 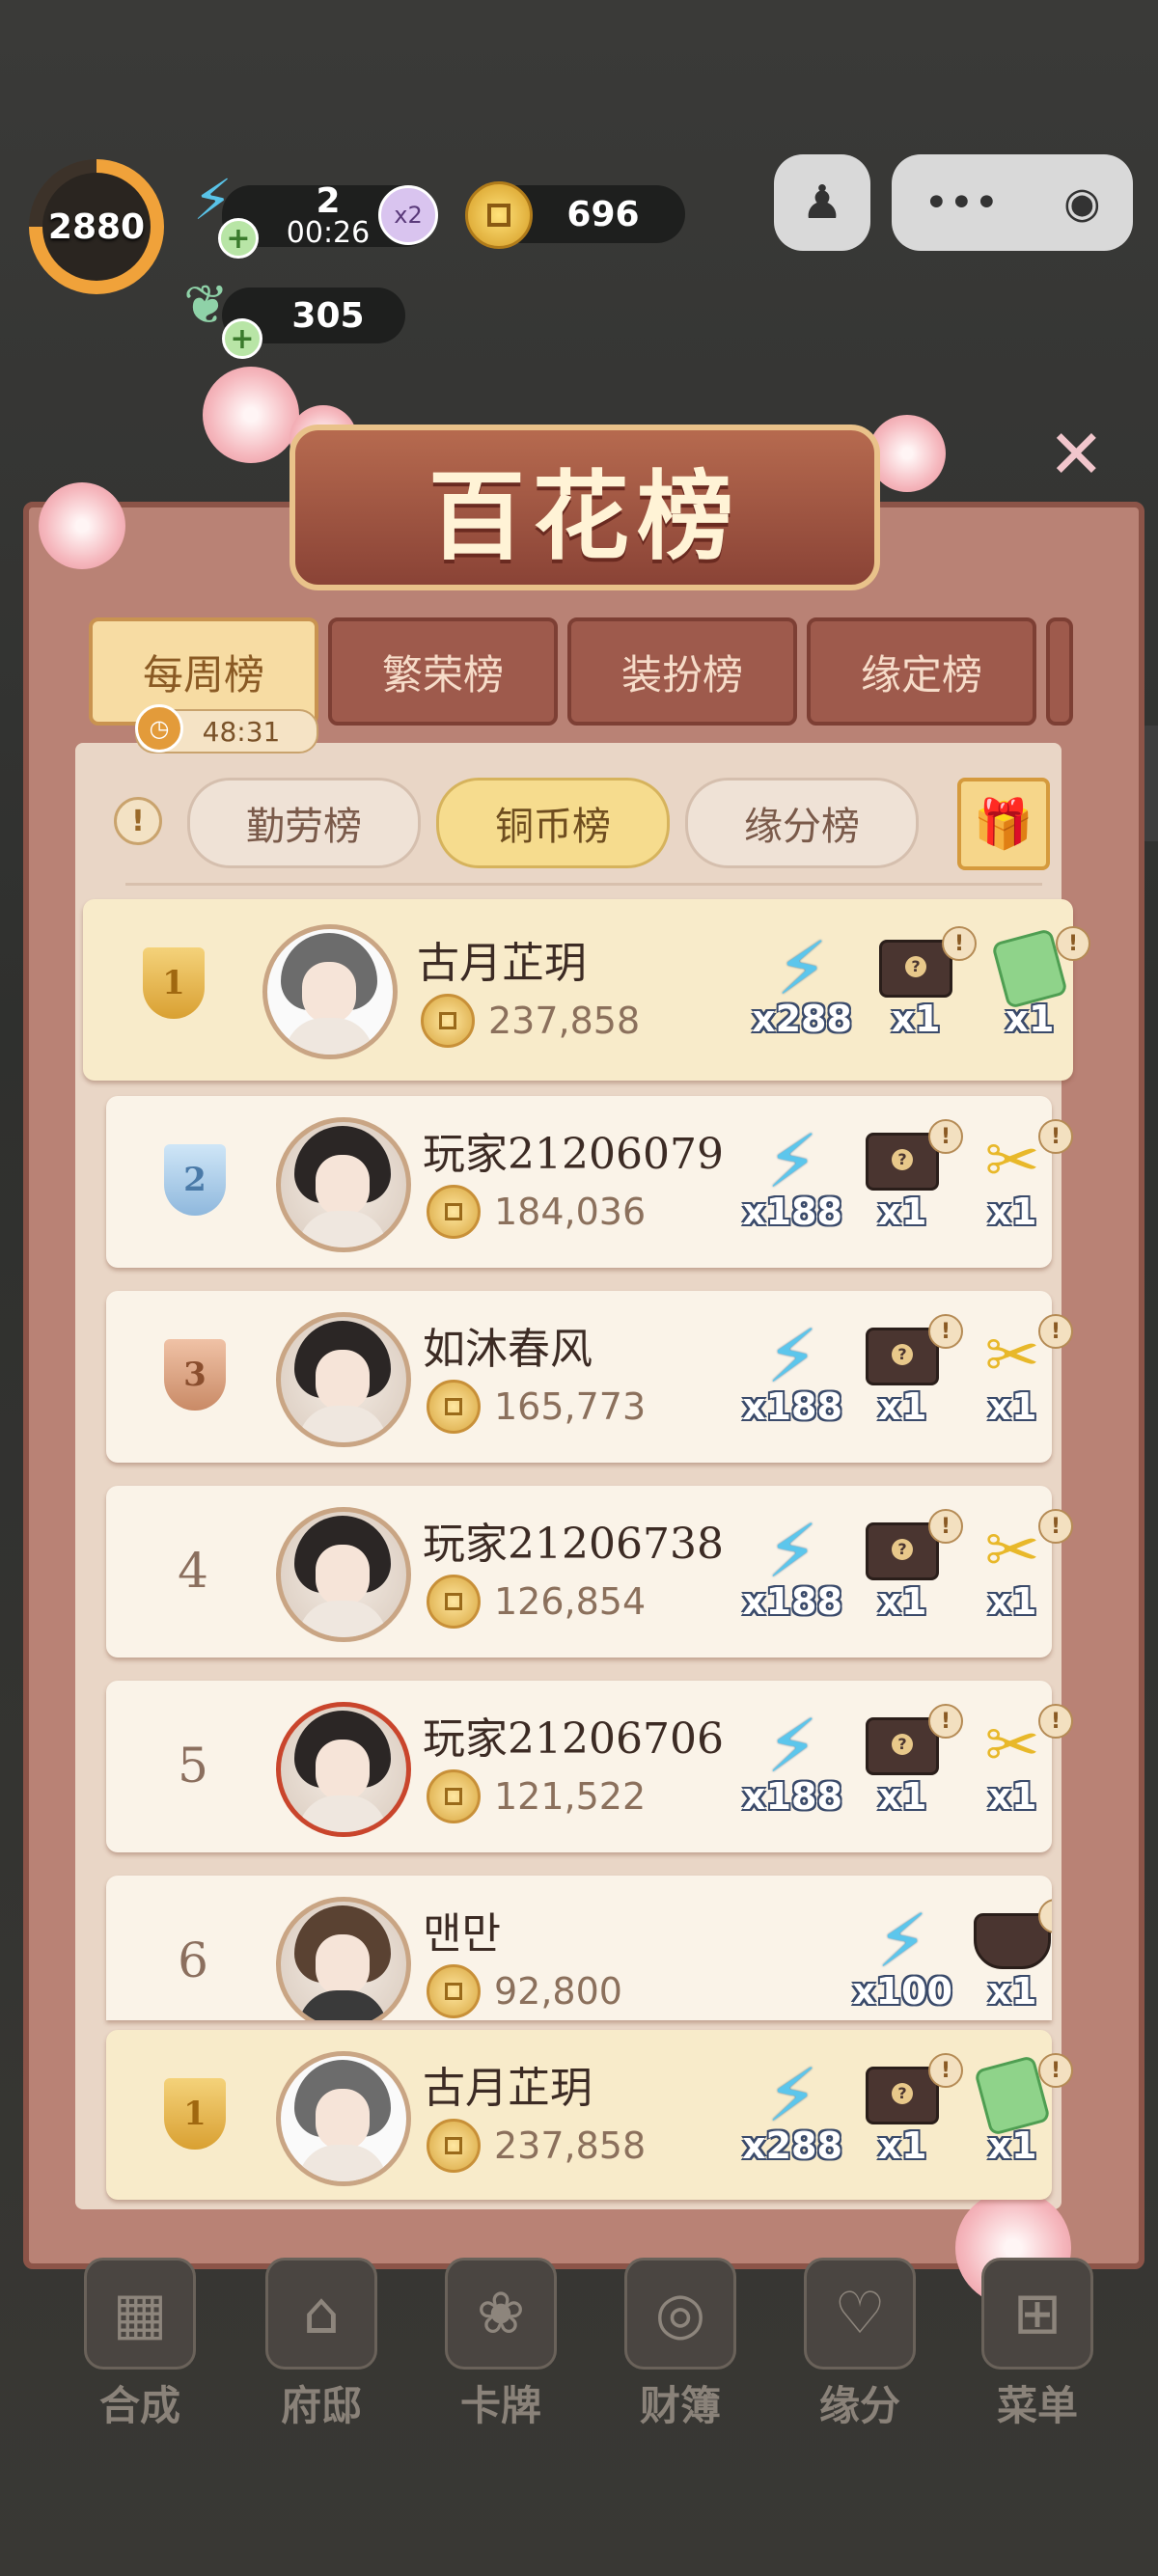 I want to click on nav-affinity: ♡ 缘分, so click(x=859, y=2344).